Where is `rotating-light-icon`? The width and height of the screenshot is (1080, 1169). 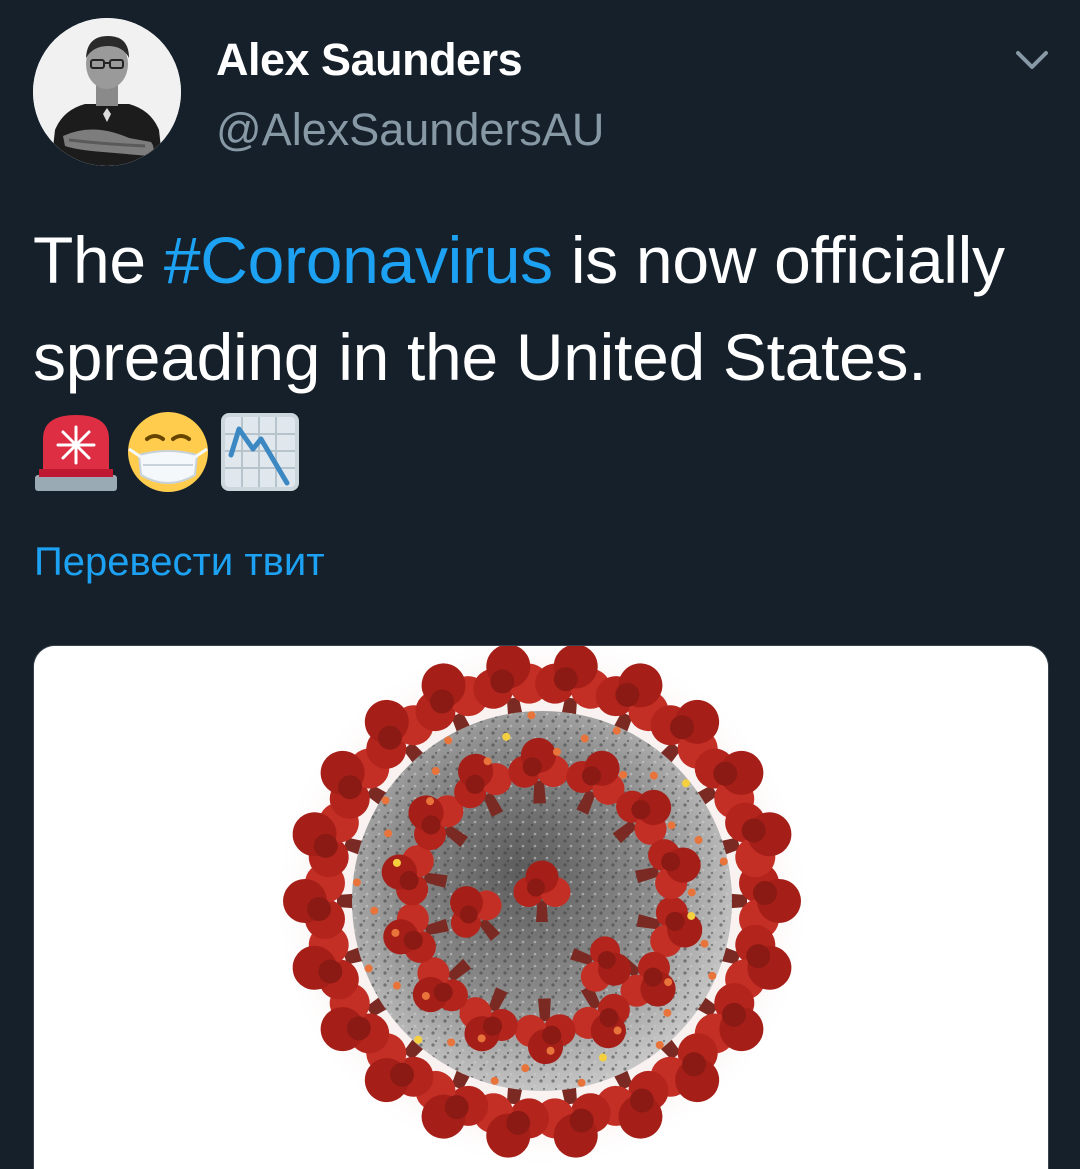 rotating-light-icon is located at coordinates (76, 452).